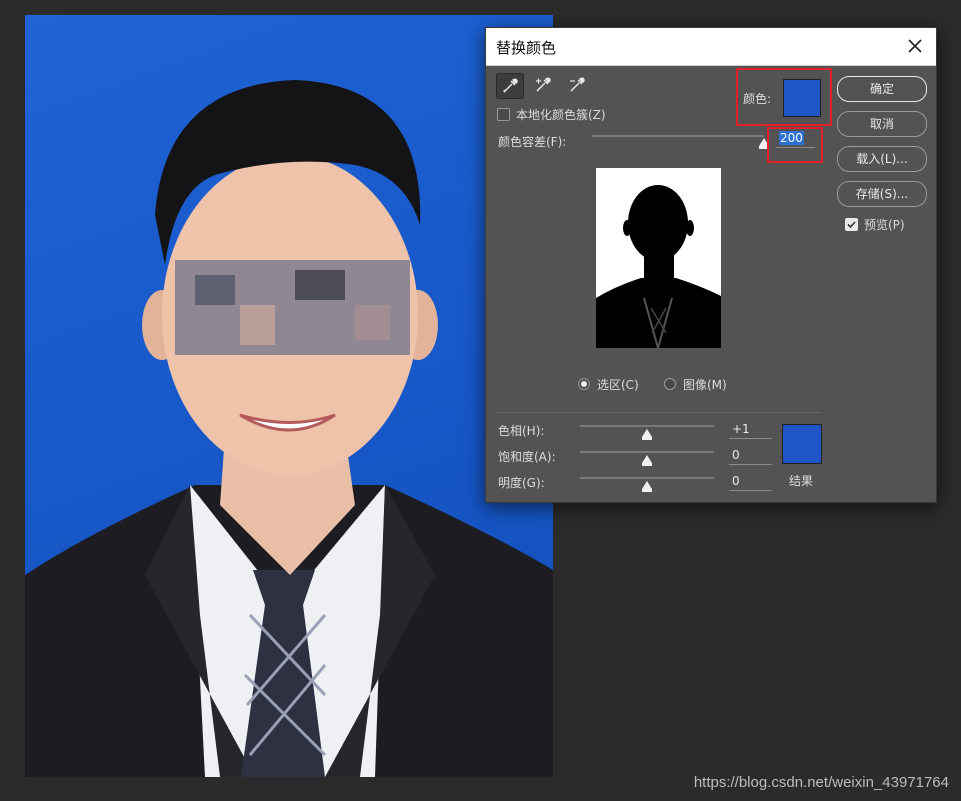 The image size is (961, 801). I want to click on hue-input: +1, so click(750, 430).